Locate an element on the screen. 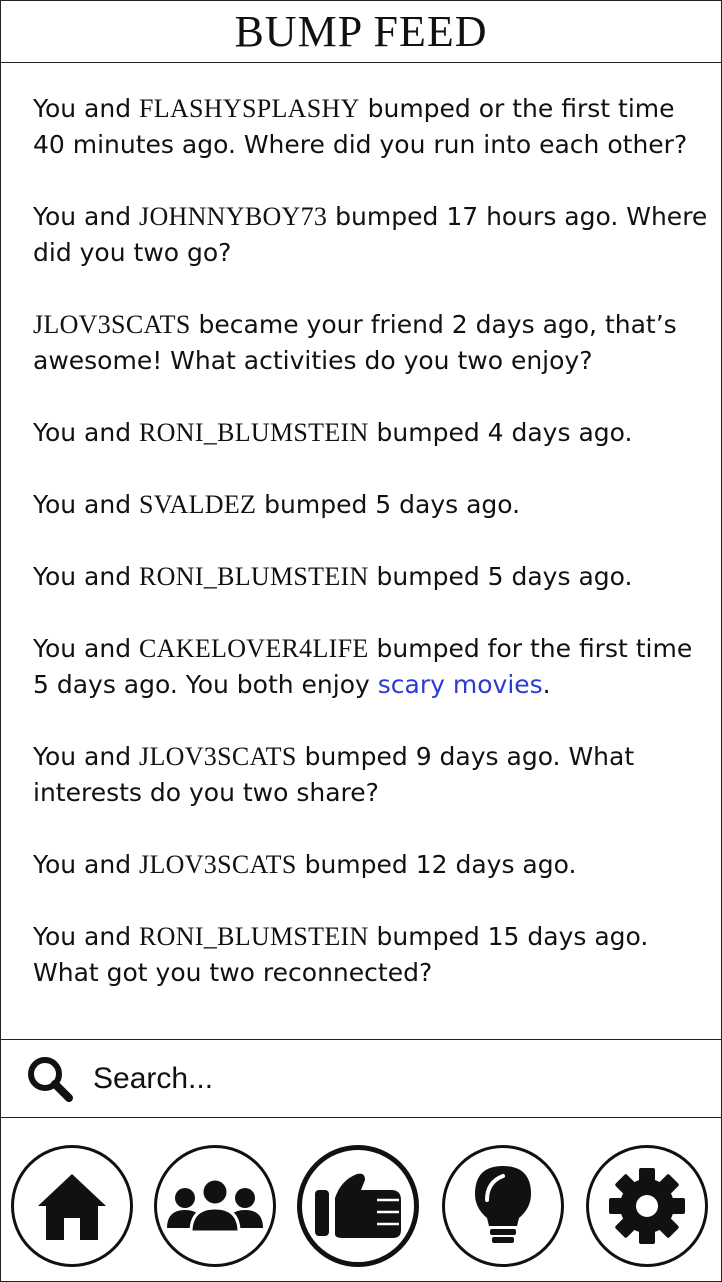 This screenshot has width=722, height=1282. page-title: BUMP FEED is located at coordinates (361, 31).